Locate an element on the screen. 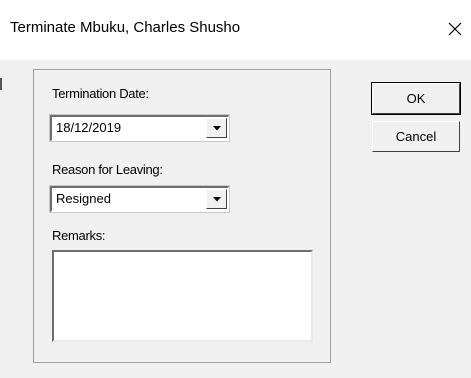 This screenshot has height=378, width=471. ok-button: OK is located at coordinates (416, 98).